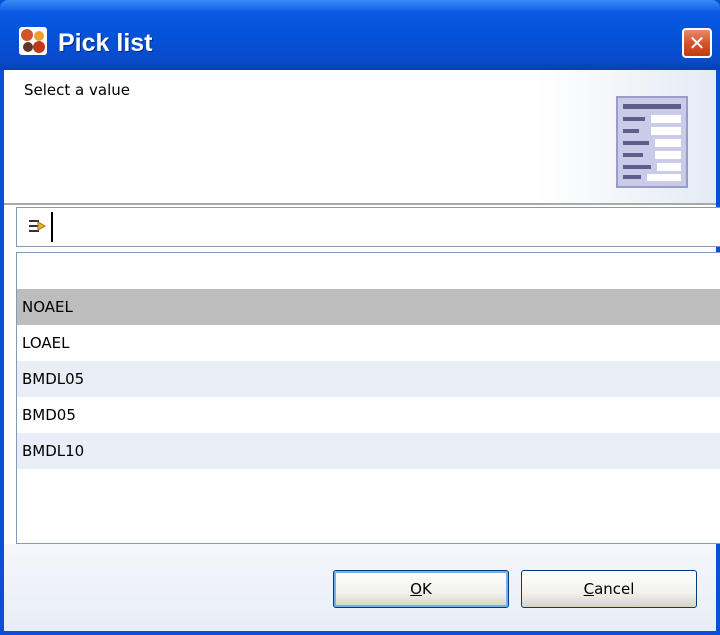  Describe the element at coordinates (33, 41) in the screenshot. I see `app-icon` at that location.